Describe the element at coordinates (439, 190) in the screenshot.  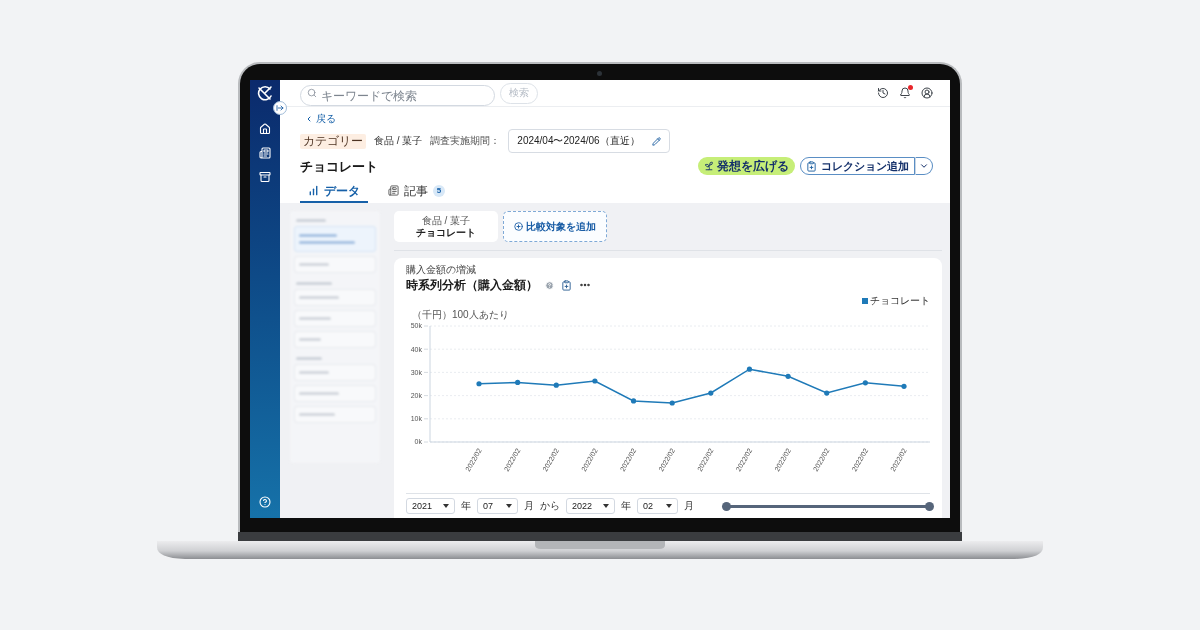
I see `count-badge: 5` at that location.